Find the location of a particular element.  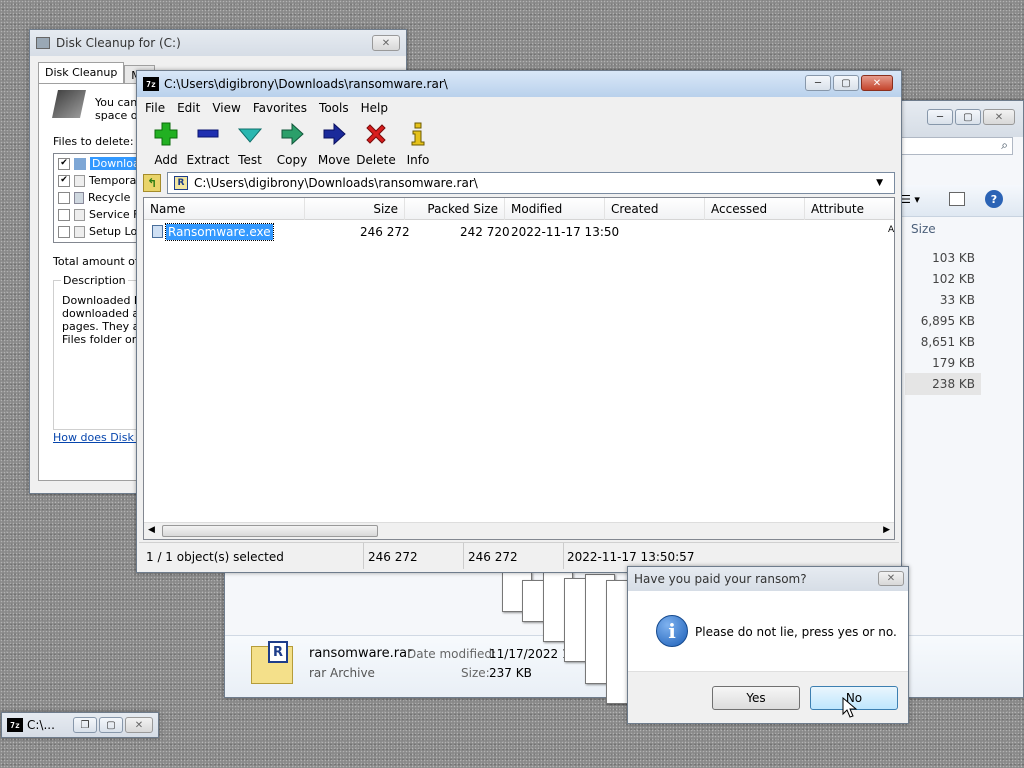

recycle-bin-icon is located at coordinates (79, 197).